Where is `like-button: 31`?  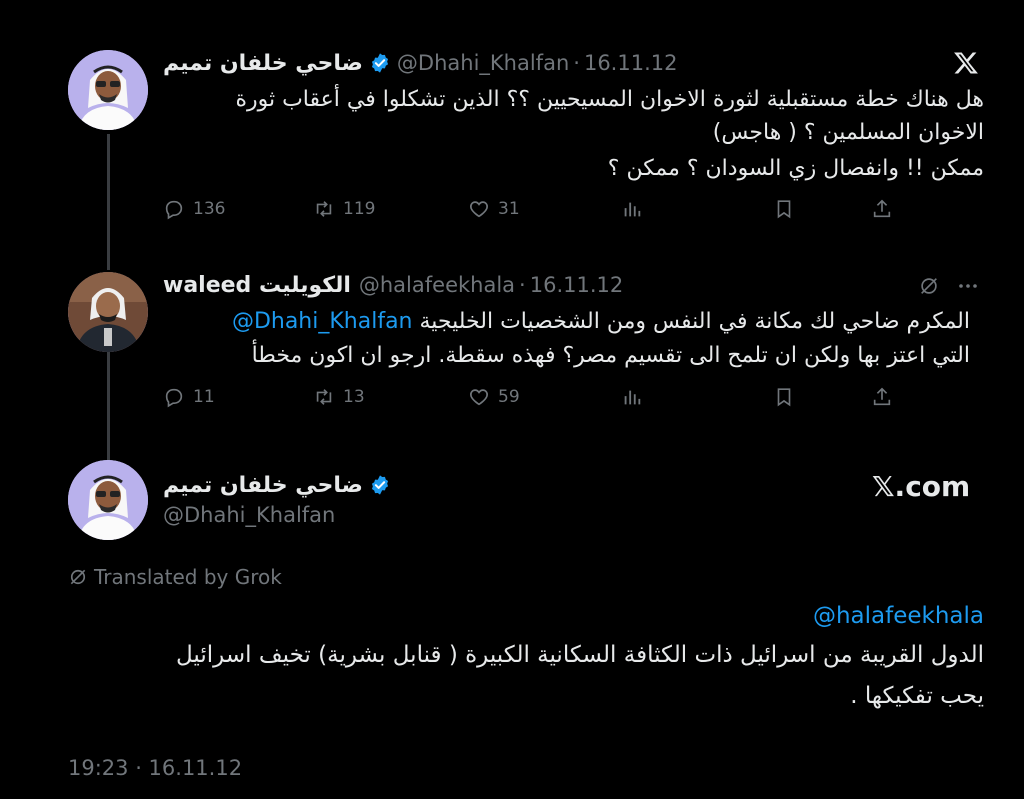 like-button: 31 is located at coordinates (494, 209).